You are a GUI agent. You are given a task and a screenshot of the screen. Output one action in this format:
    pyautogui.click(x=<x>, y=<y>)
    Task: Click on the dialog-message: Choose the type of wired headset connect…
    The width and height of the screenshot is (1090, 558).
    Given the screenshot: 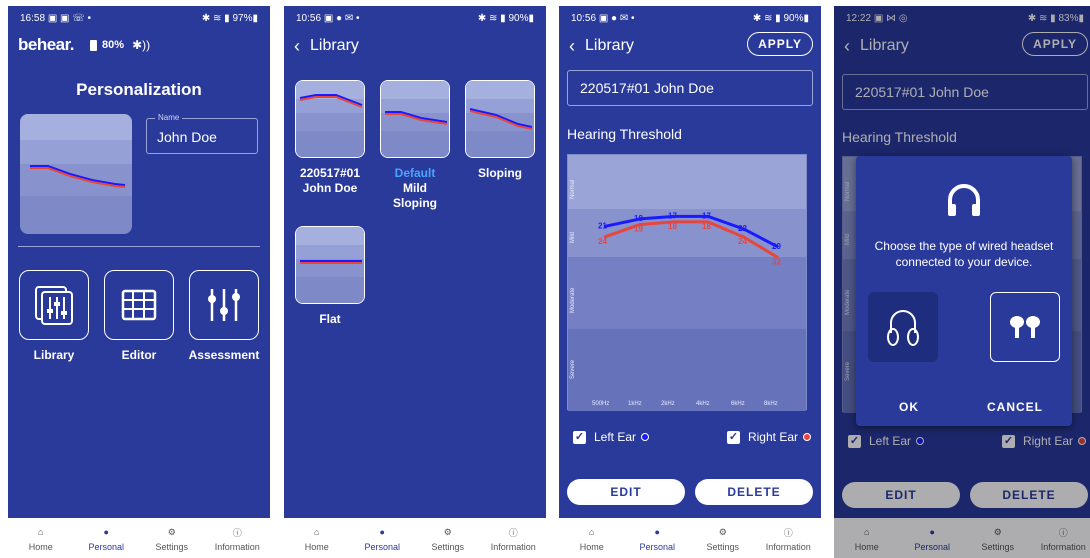 What is the action you would take?
    pyautogui.click(x=964, y=254)
    